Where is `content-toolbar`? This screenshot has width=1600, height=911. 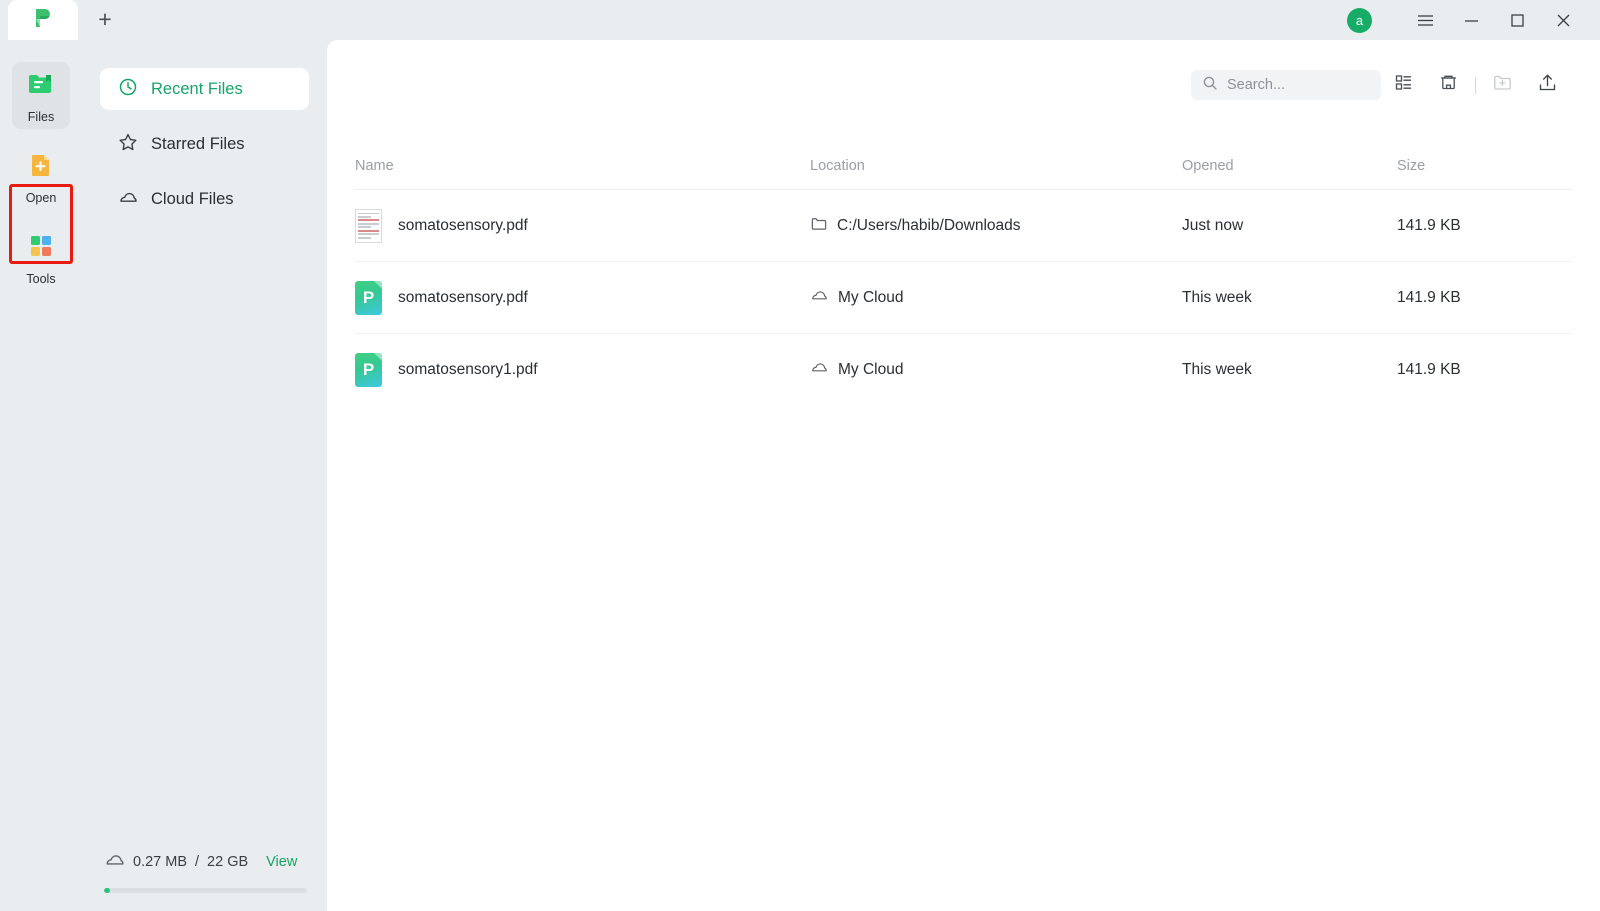
content-toolbar is located at coordinates (1380, 85).